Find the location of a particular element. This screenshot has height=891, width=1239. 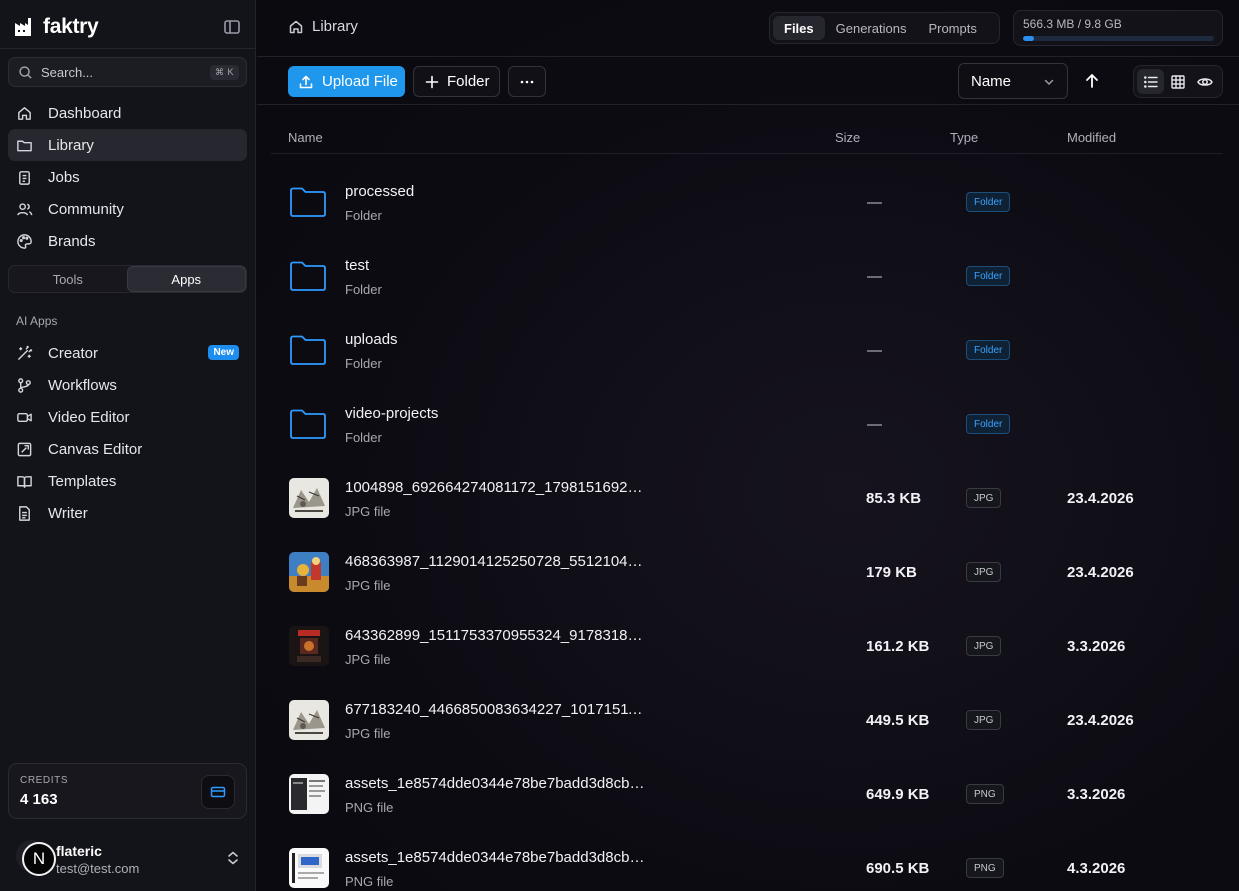

nav-item-community: Community is located at coordinates (127, 209).